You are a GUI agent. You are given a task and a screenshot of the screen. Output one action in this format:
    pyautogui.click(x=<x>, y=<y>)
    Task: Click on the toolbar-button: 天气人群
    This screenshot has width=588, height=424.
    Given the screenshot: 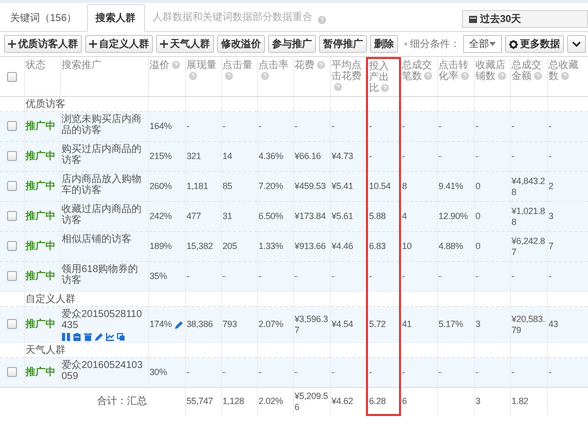 What is the action you would take?
    pyautogui.click(x=185, y=44)
    